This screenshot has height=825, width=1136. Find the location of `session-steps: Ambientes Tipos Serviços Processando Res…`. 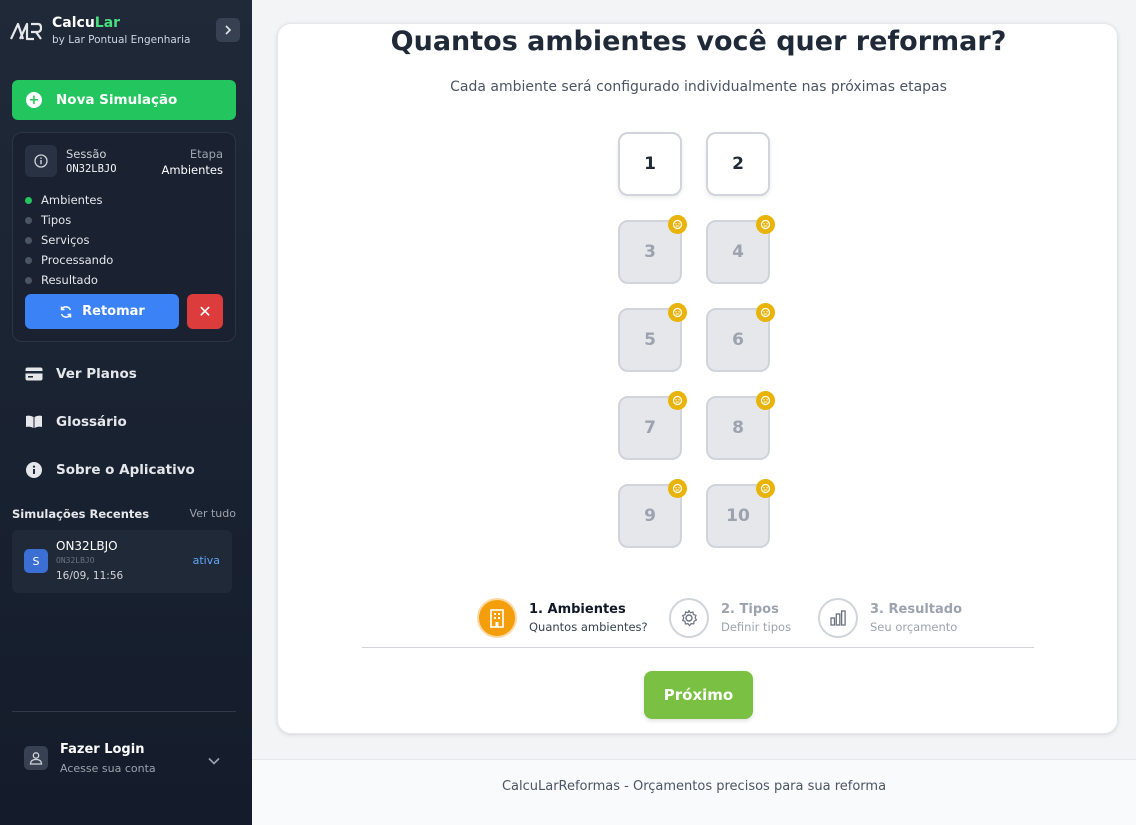

session-steps: Ambientes Tipos Serviços Processando Res… is located at coordinates (69, 240).